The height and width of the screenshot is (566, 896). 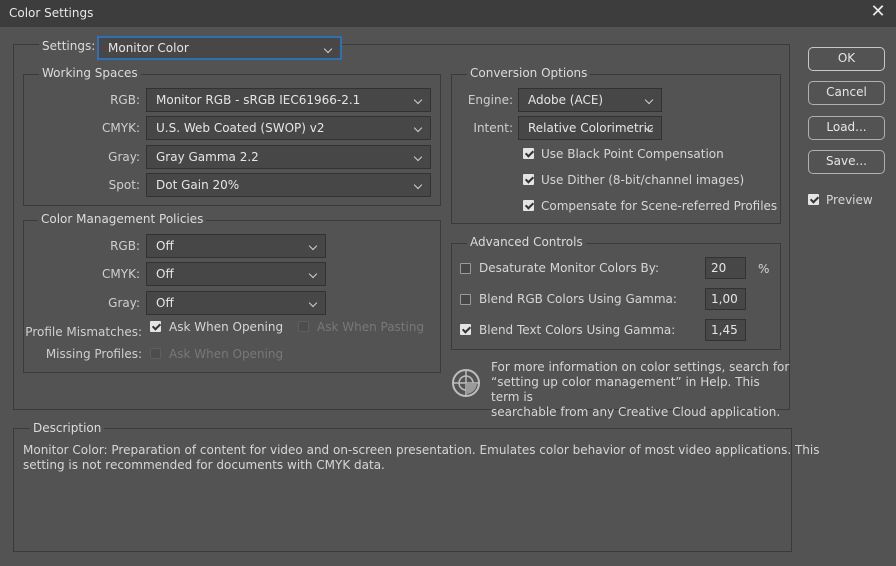 I want to click on ws-spot-dropdown: Dot Gain 20%, so click(x=288, y=185).